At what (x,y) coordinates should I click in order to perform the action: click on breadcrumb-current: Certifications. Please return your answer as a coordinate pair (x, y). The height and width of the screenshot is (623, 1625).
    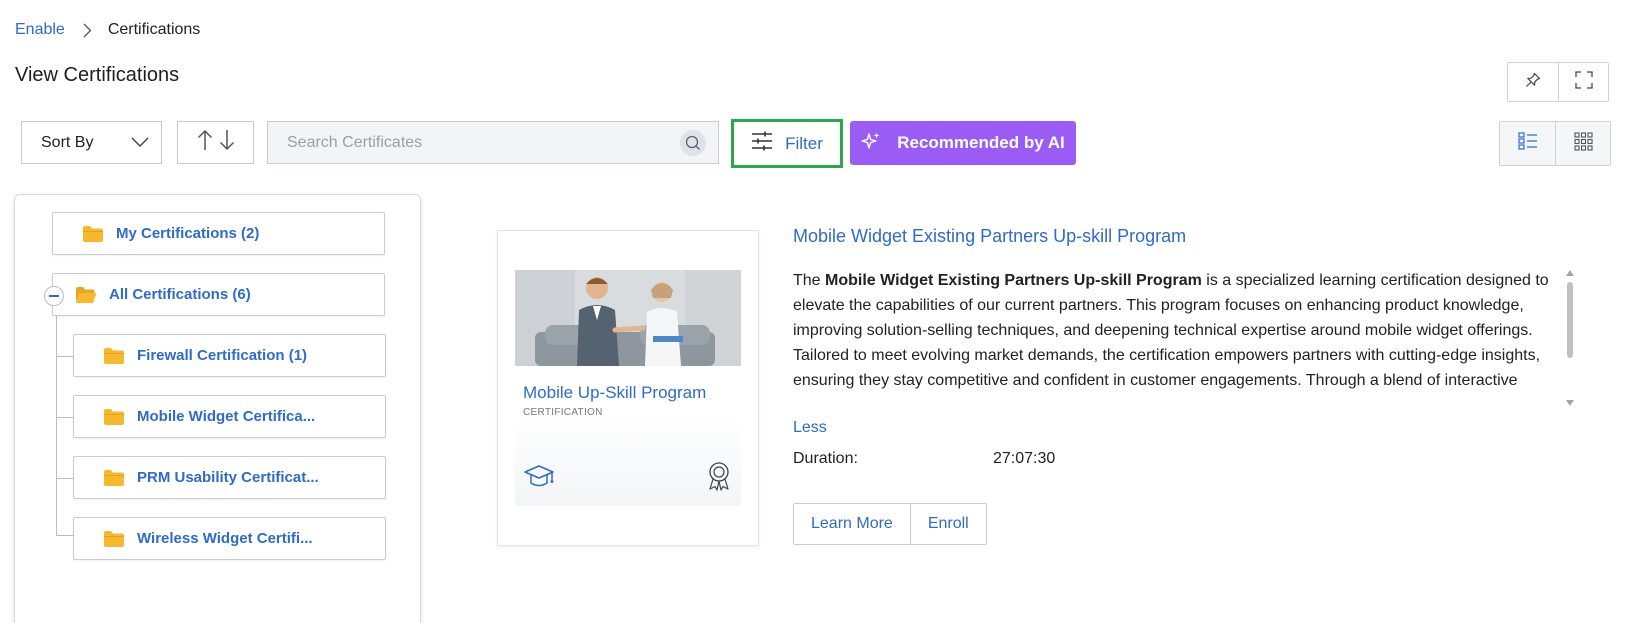
    Looking at the image, I should click on (154, 29).